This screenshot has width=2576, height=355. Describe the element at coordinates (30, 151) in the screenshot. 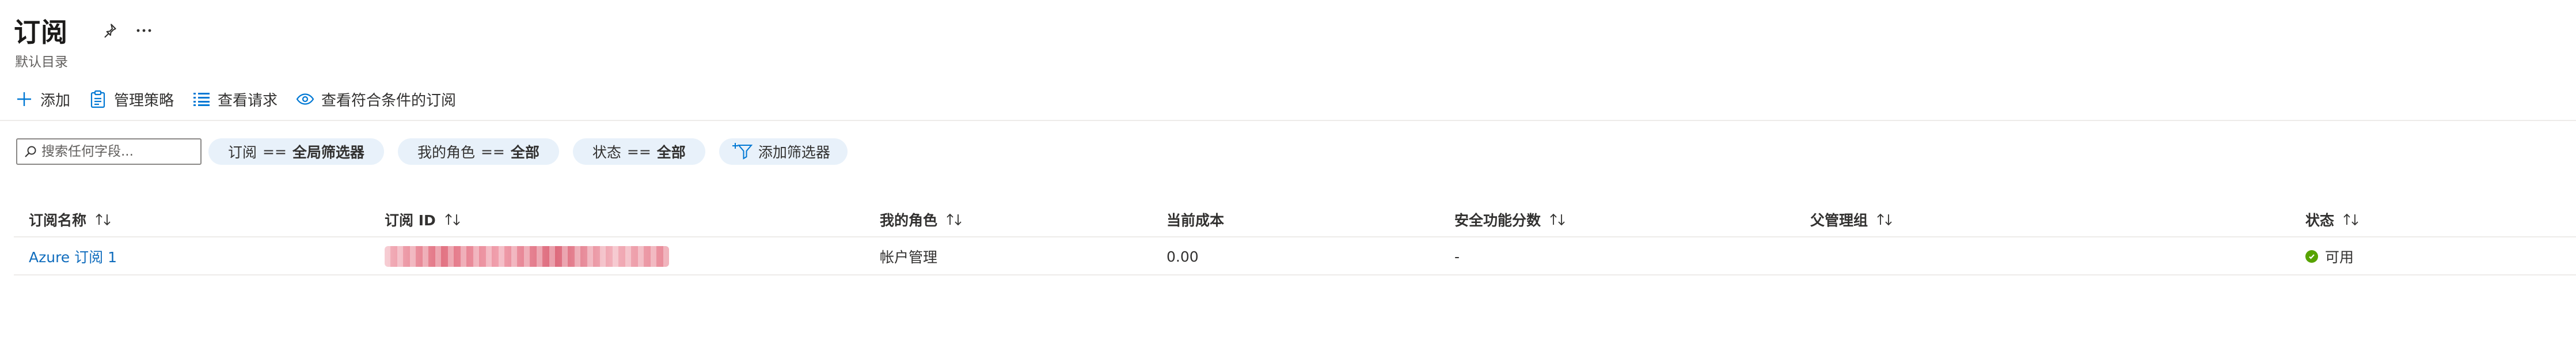

I see `search-icon` at that location.